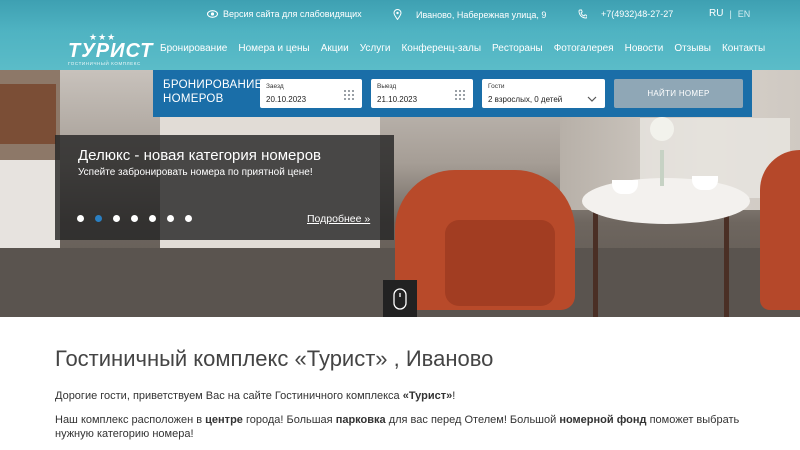 The height and width of the screenshot is (450, 800). What do you see at coordinates (666, 201) in the screenshot?
I see `hero-bg-table` at bounding box center [666, 201].